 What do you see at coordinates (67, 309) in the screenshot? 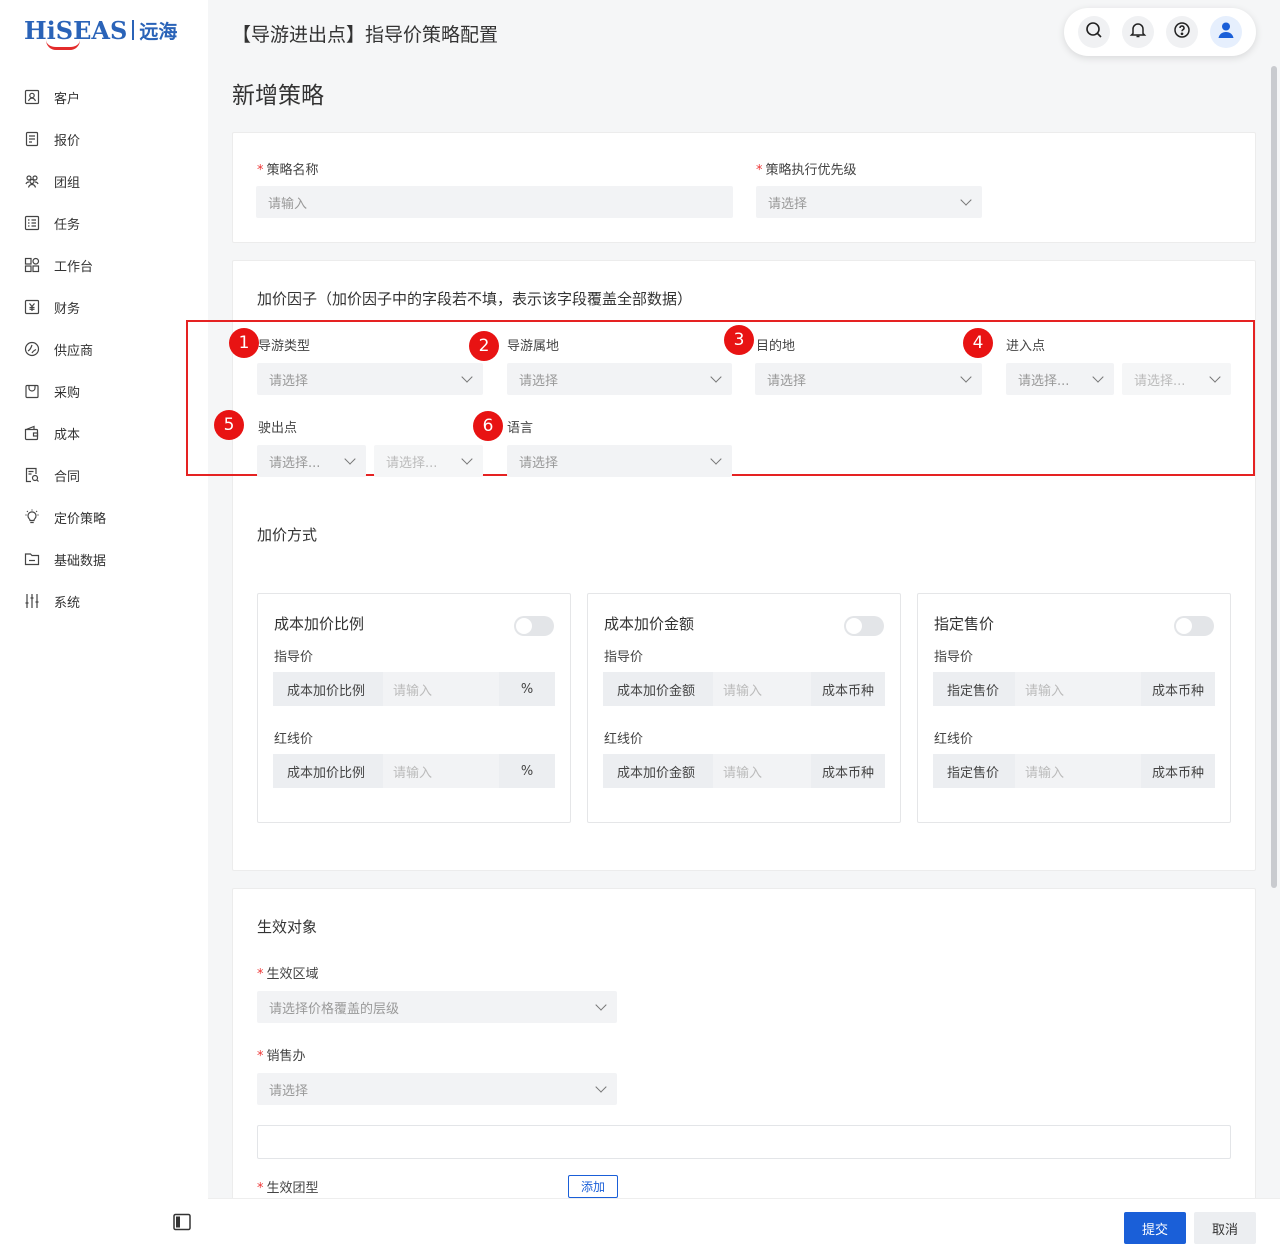
I see `sidebar-item-label: 财务` at bounding box center [67, 309].